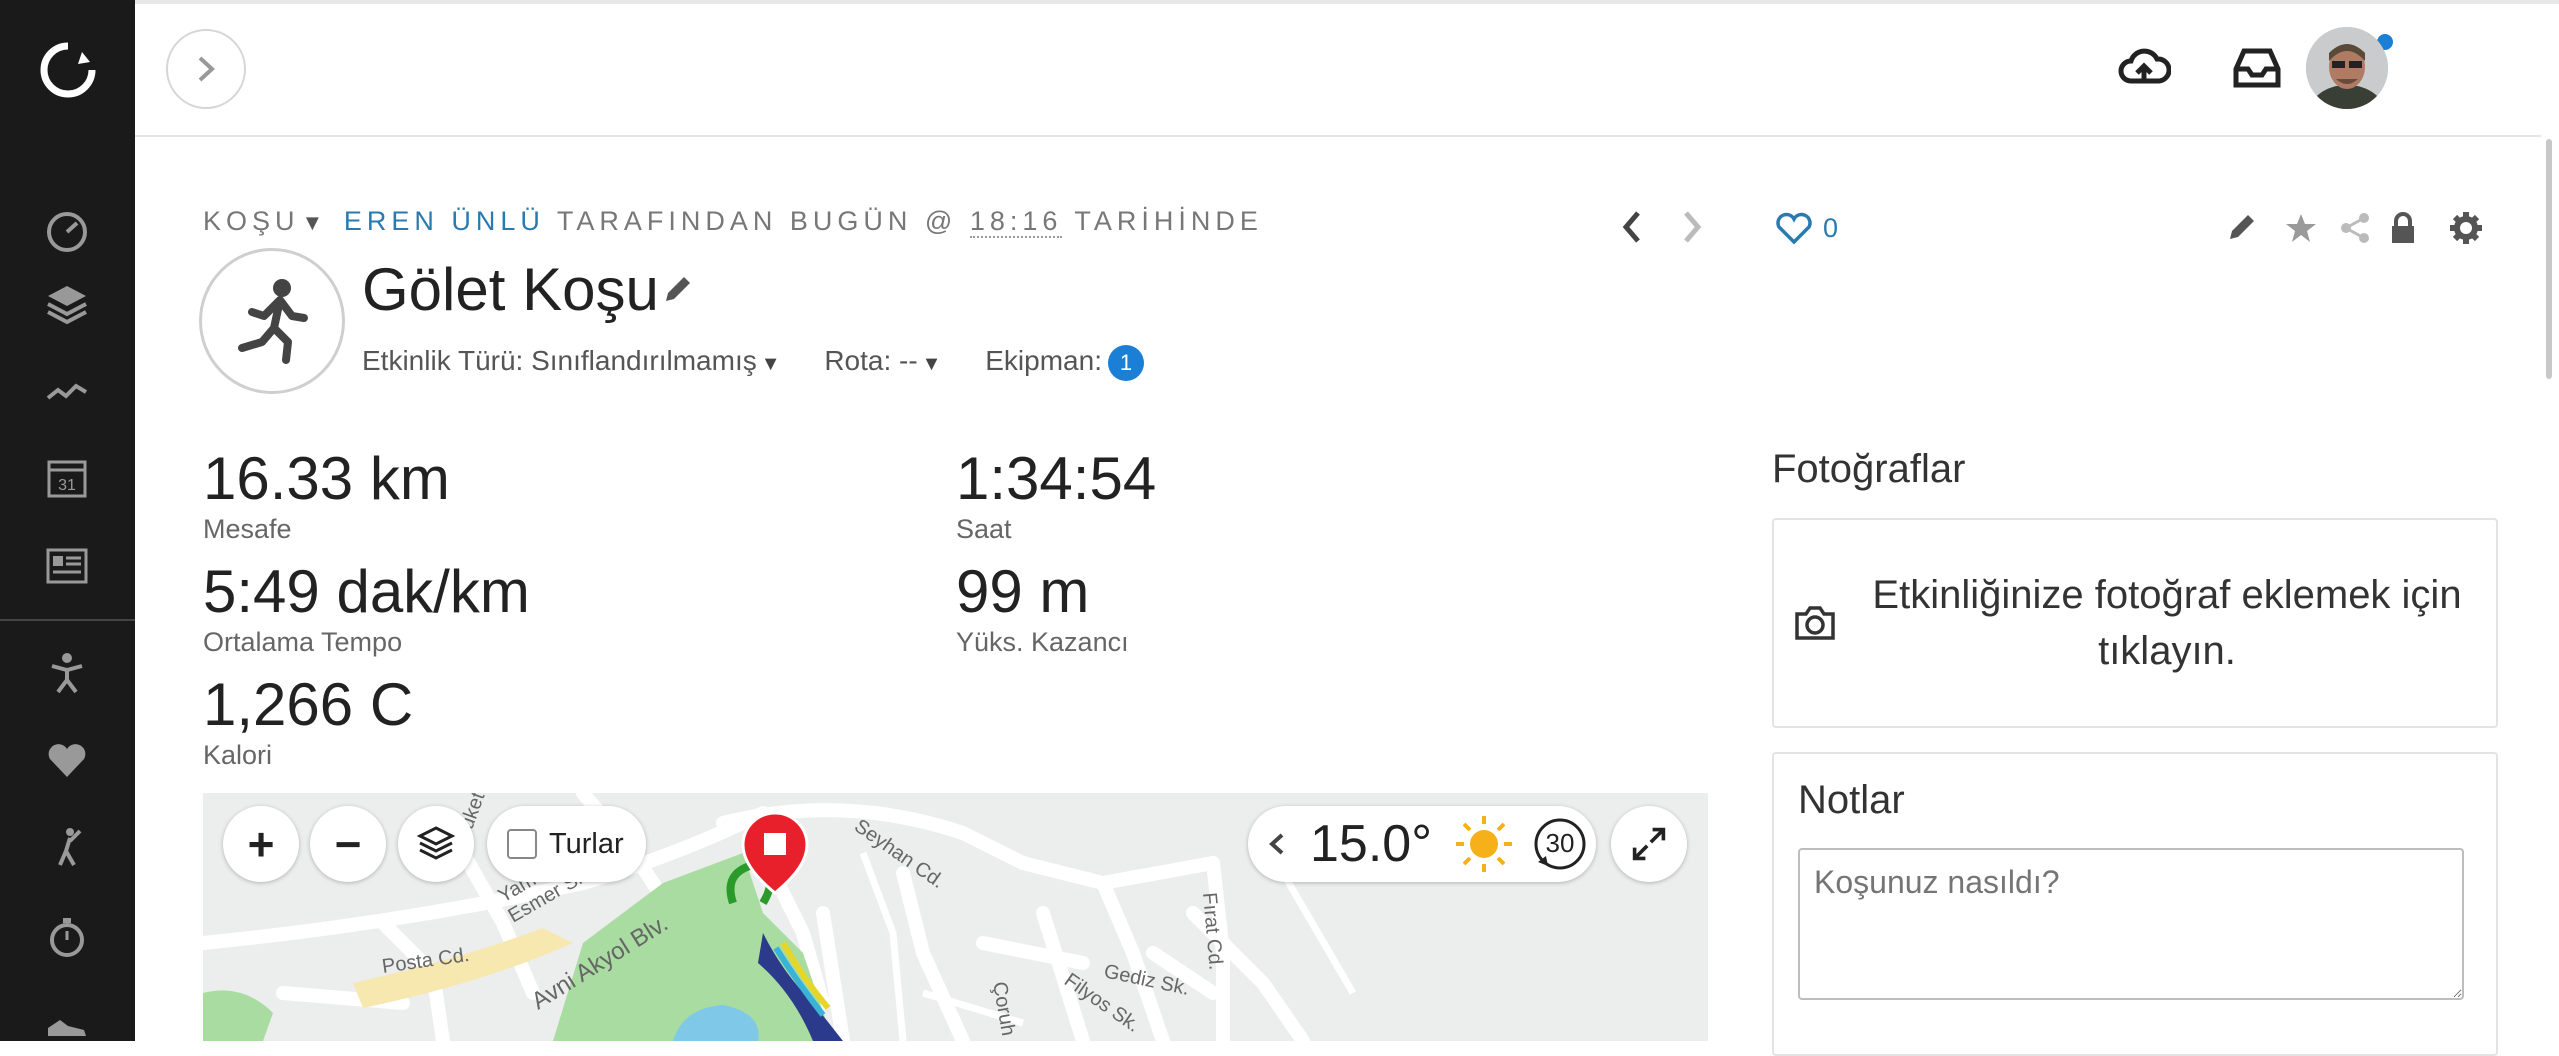  I want to click on stat-label: Ortalama Tempo, so click(303, 642).